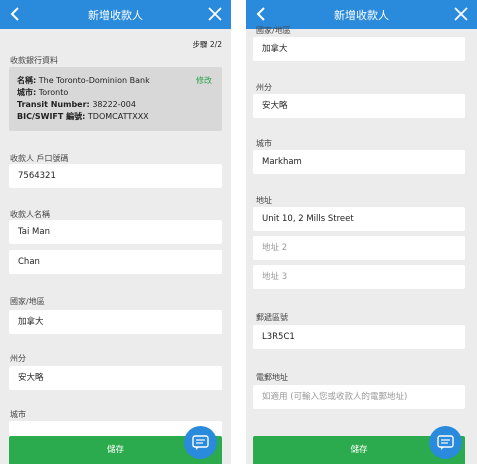 Image resolution: width=477 pixels, height=464 pixels. Describe the element at coordinates (359, 337) in the screenshot. I see `postal-code-field: L3R5C1` at that location.